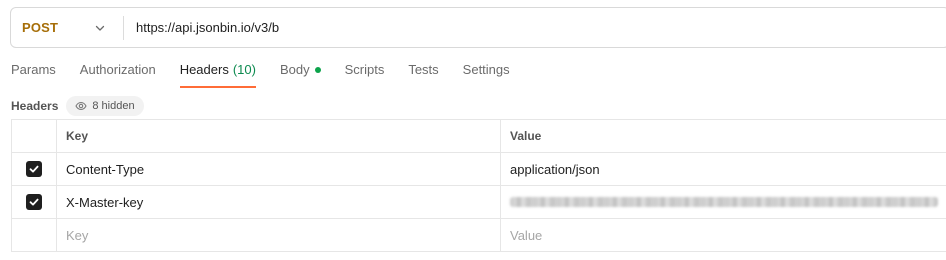 The height and width of the screenshot is (260, 946). Describe the element at coordinates (81, 106) in the screenshot. I see `eye-icon` at that location.